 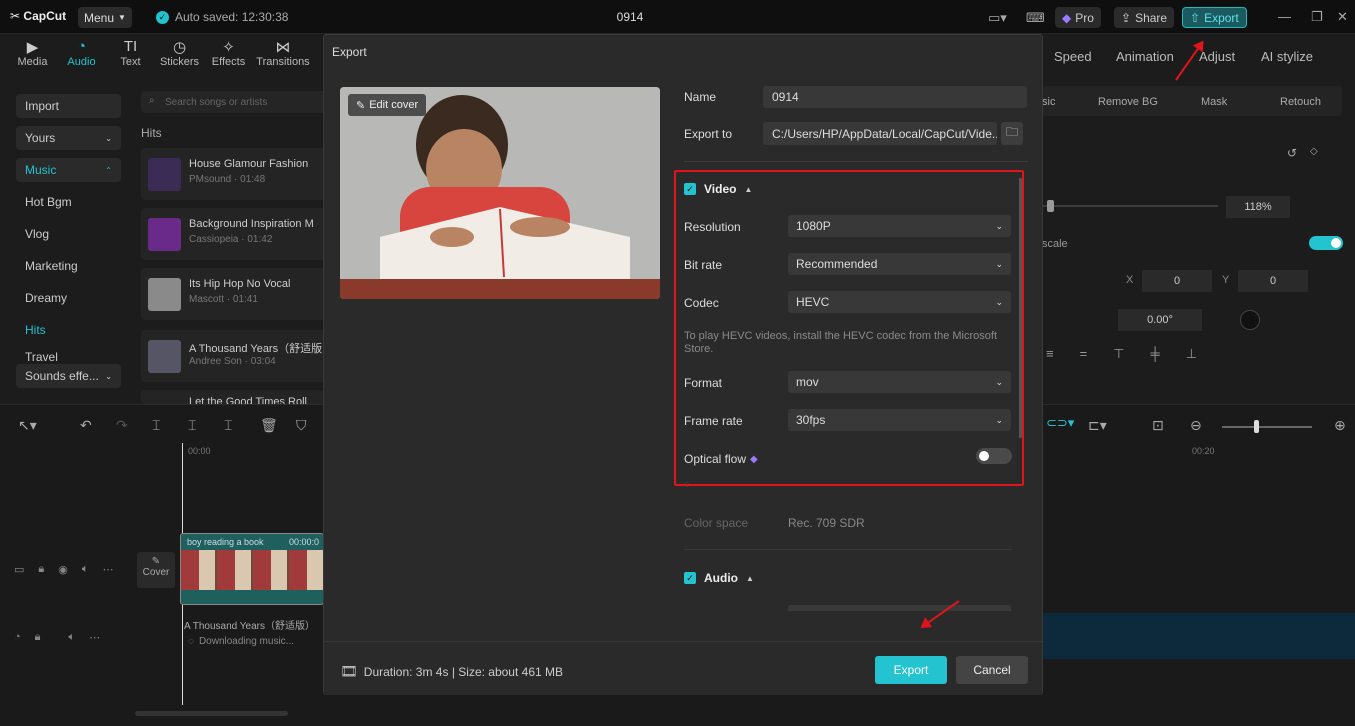 What do you see at coordinates (211, 713) in the screenshot?
I see `horizontal-scrollbar` at bounding box center [211, 713].